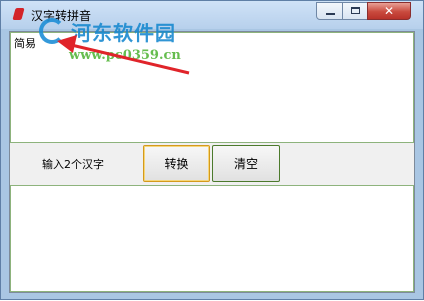 Image resolution: width=424 pixels, height=301 pixels. I want to click on minimize-icon, so click(330, 14).